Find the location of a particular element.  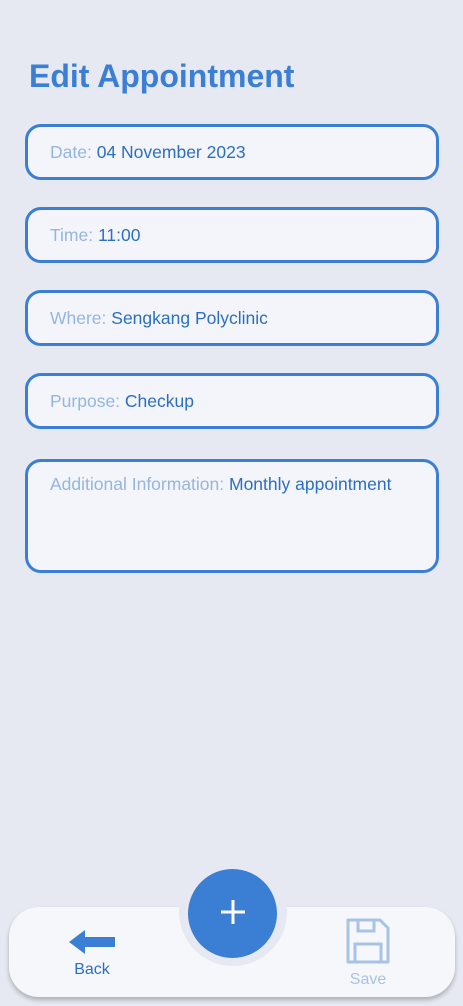

purpose-field: Purpose: Checkup is located at coordinates (232, 401).